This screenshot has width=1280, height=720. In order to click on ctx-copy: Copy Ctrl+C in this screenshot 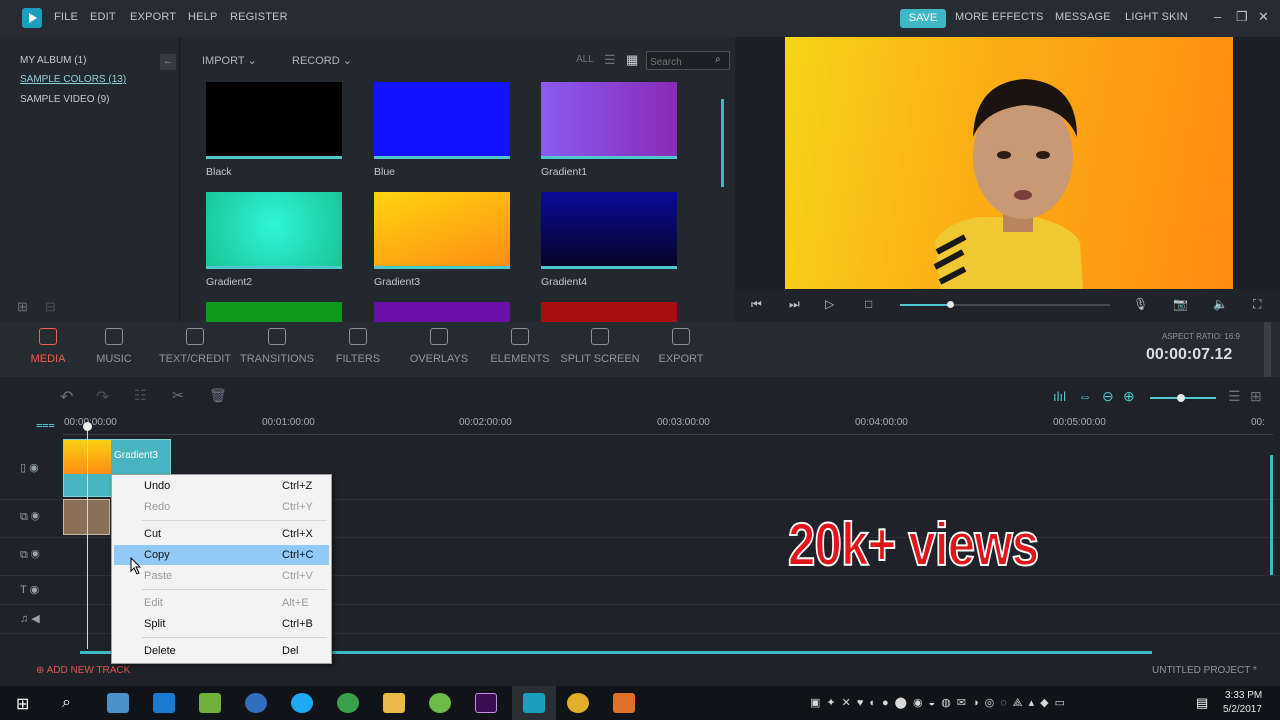, I will do `click(221, 555)`.